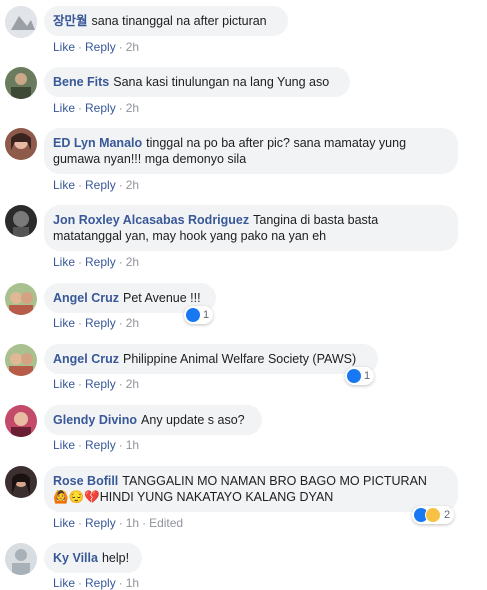 The image size is (487, 590). What do you see at coordinates (151, 220) in the screenshot?
I see `comment-author: Jon Roxley Alcasabas Rodriguez` at bounding box center [151, 220].